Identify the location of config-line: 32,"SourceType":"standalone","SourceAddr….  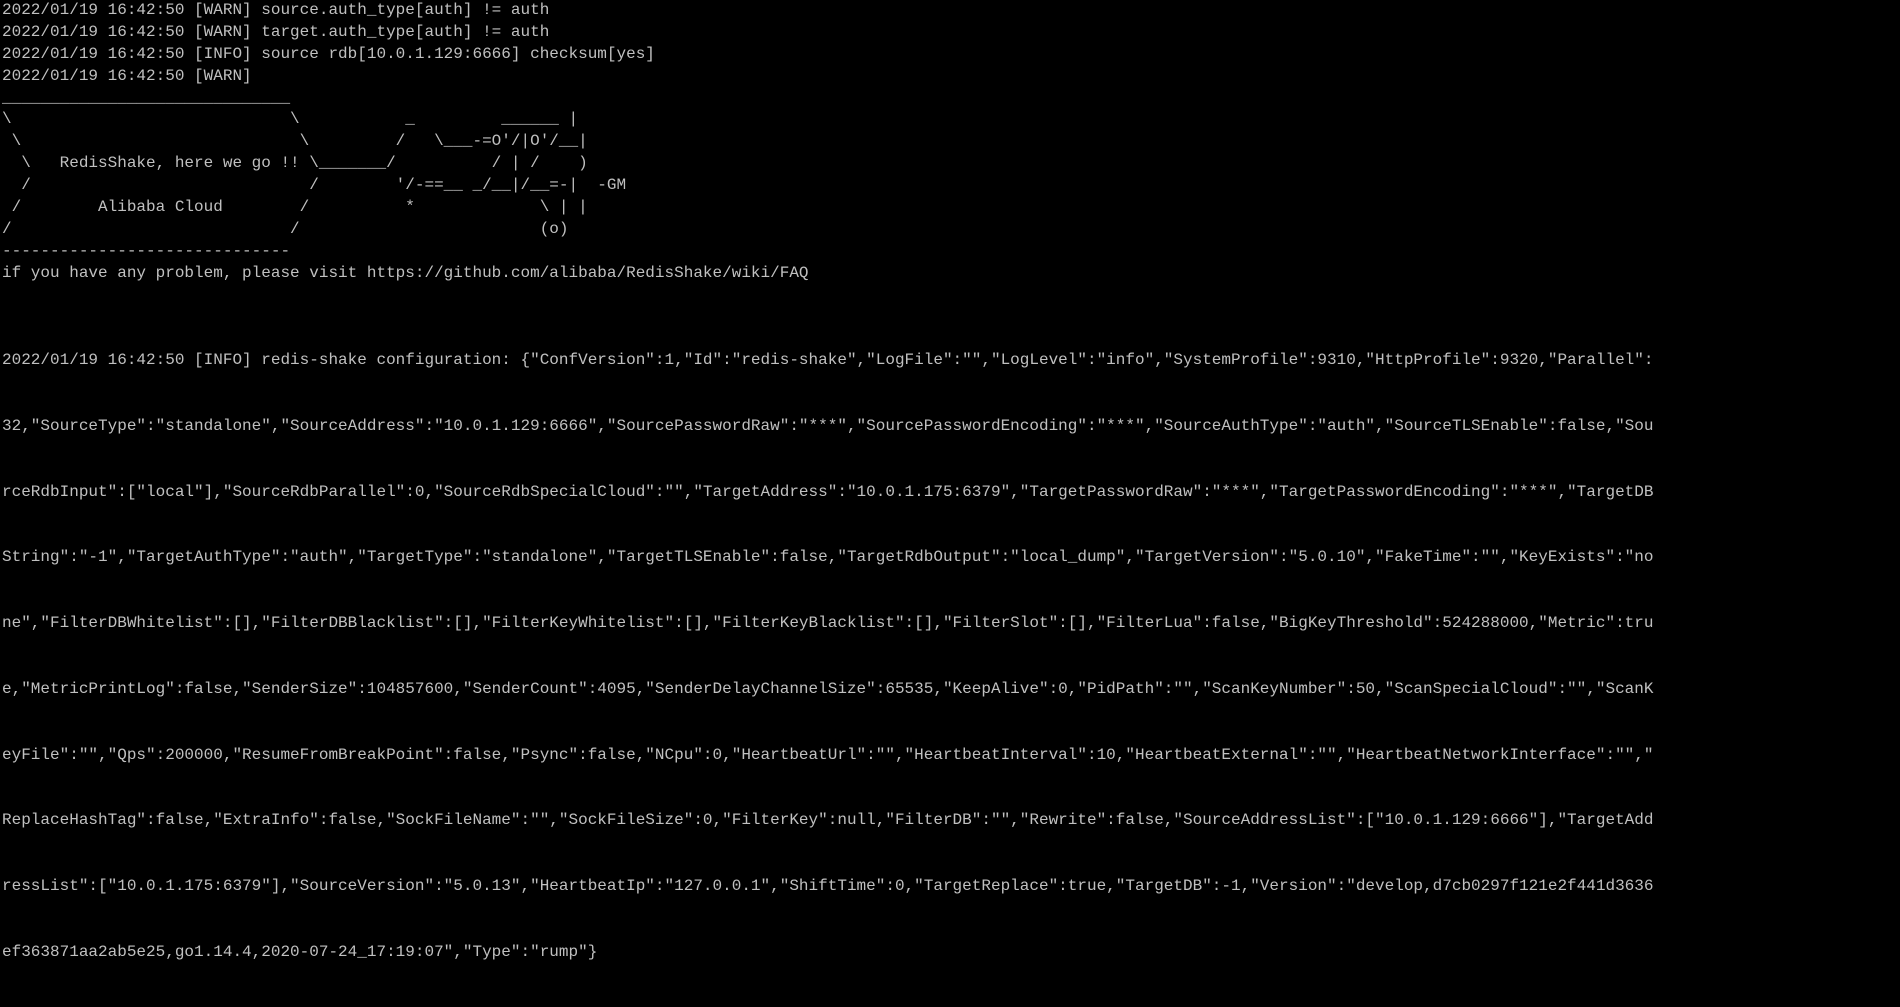
(828, 425).